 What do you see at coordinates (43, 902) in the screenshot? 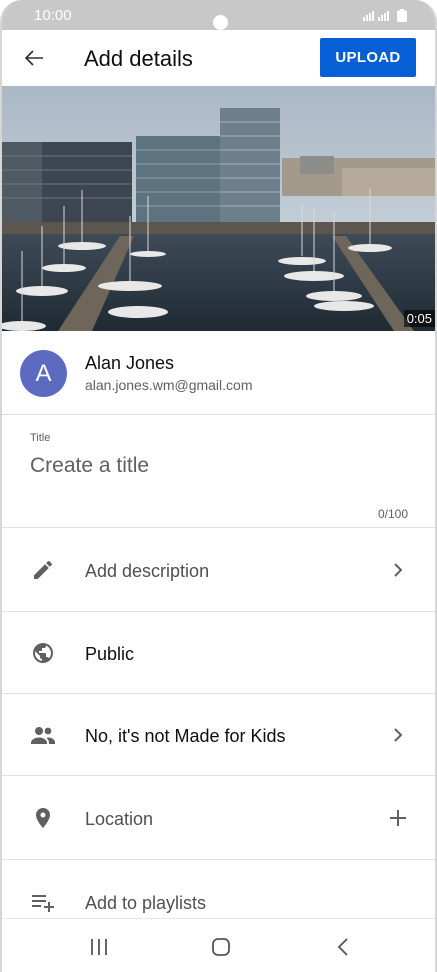
I see `playlist-add-icon` at bounding box center [43, 902].